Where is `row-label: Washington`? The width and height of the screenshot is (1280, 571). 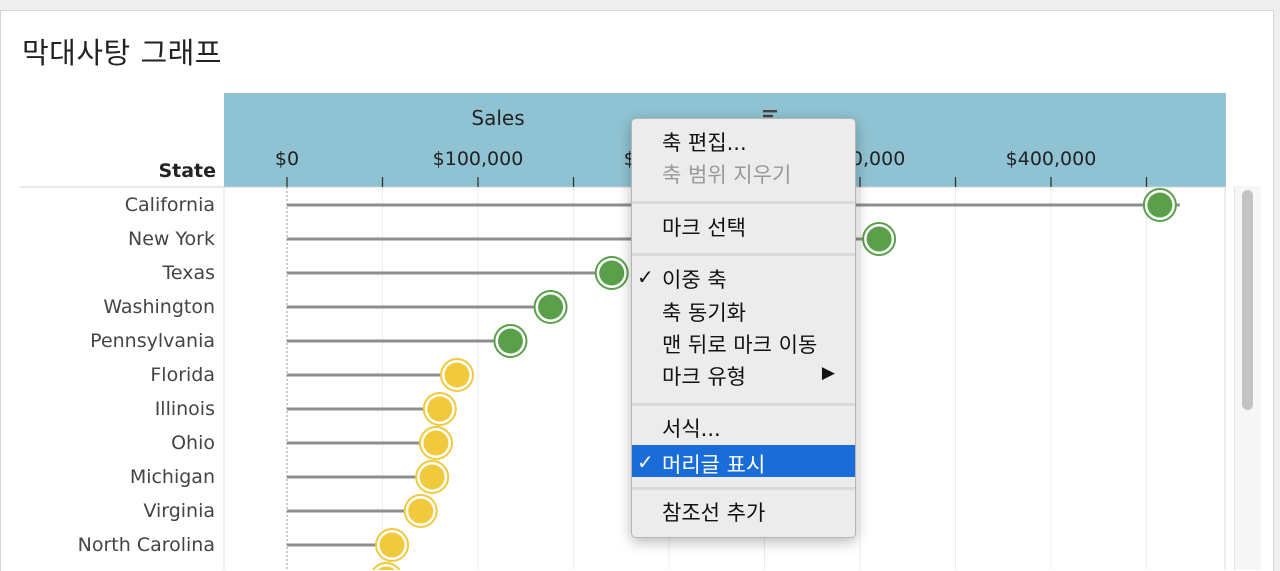
row-label: Washington is located at coordinates (159, 307).